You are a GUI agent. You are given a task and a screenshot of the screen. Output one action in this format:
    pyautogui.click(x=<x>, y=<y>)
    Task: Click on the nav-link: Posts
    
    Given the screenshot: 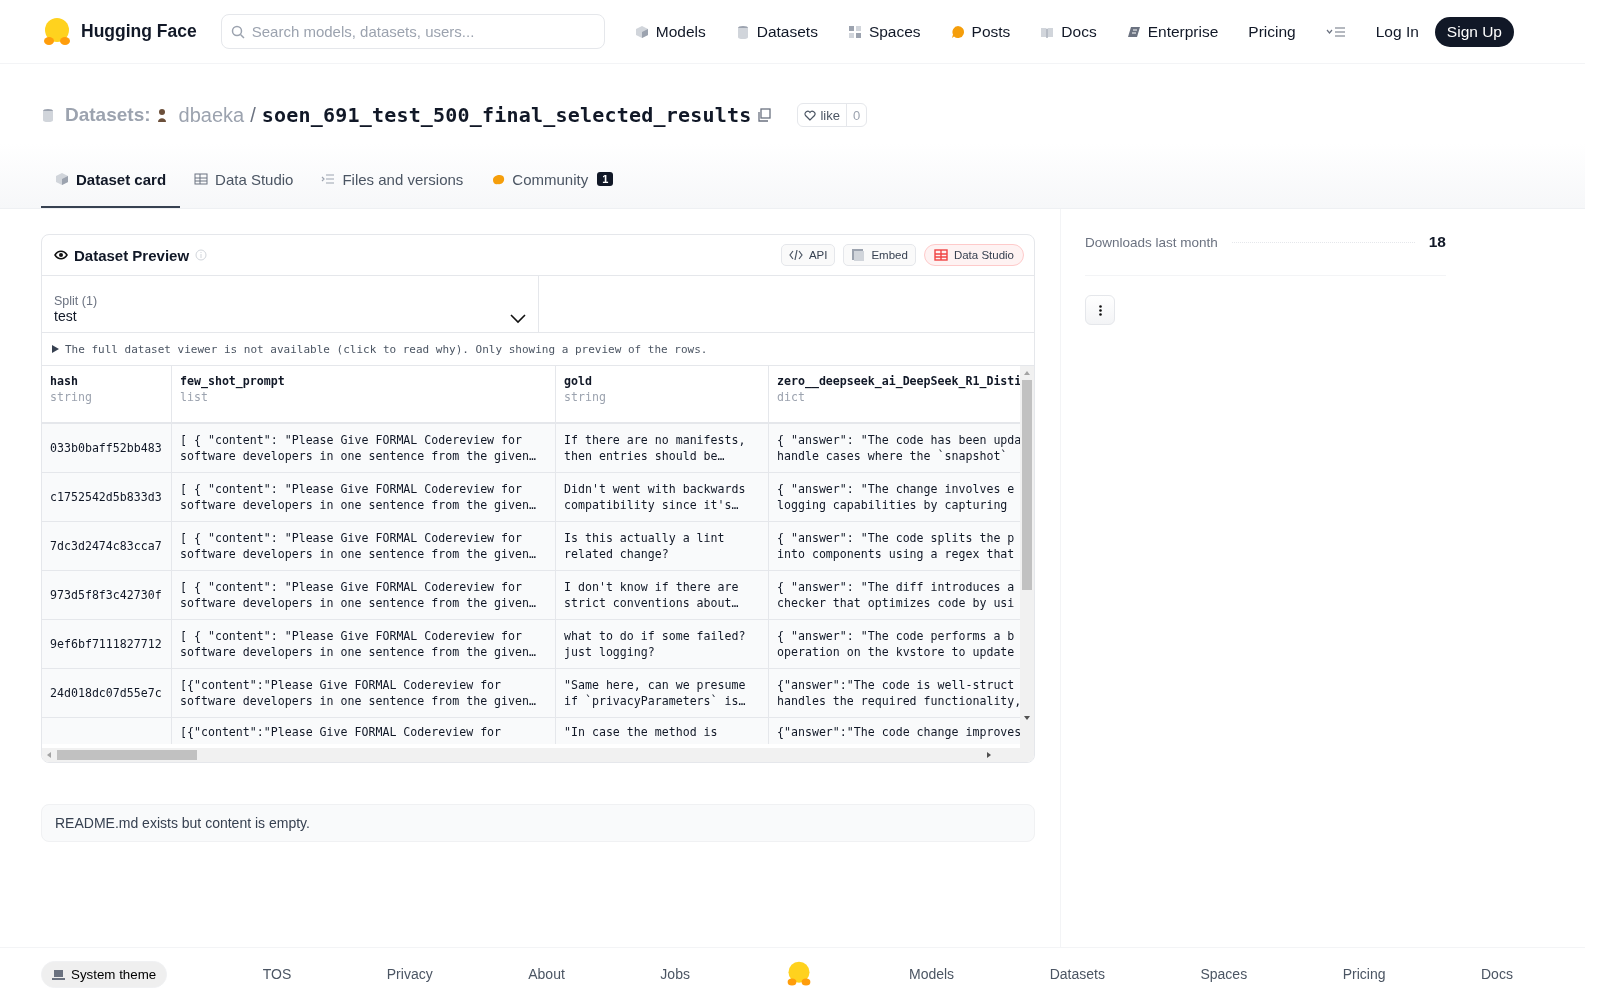 What is the action you would take?
    pyautogui.click(x=980, y=31)
    